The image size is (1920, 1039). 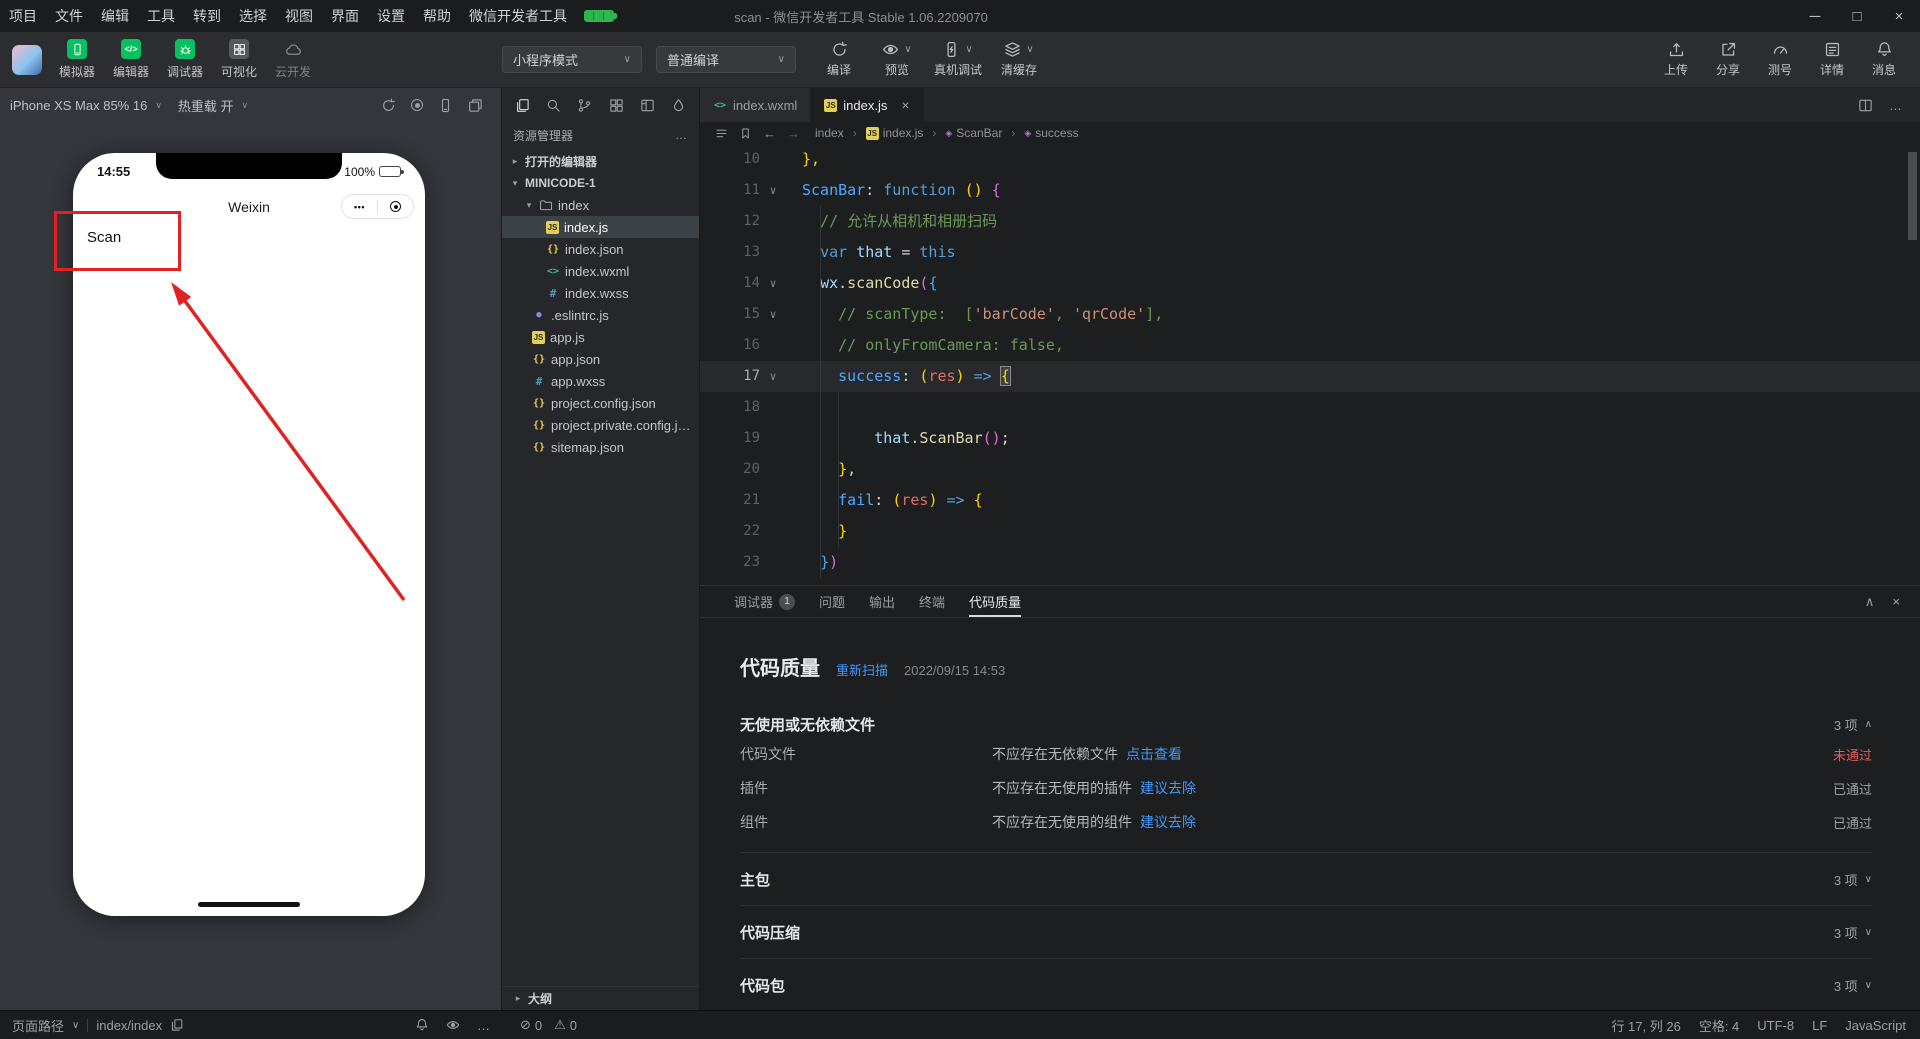 I want to click on code-line: 22 }, so click(x=1310, y=531).